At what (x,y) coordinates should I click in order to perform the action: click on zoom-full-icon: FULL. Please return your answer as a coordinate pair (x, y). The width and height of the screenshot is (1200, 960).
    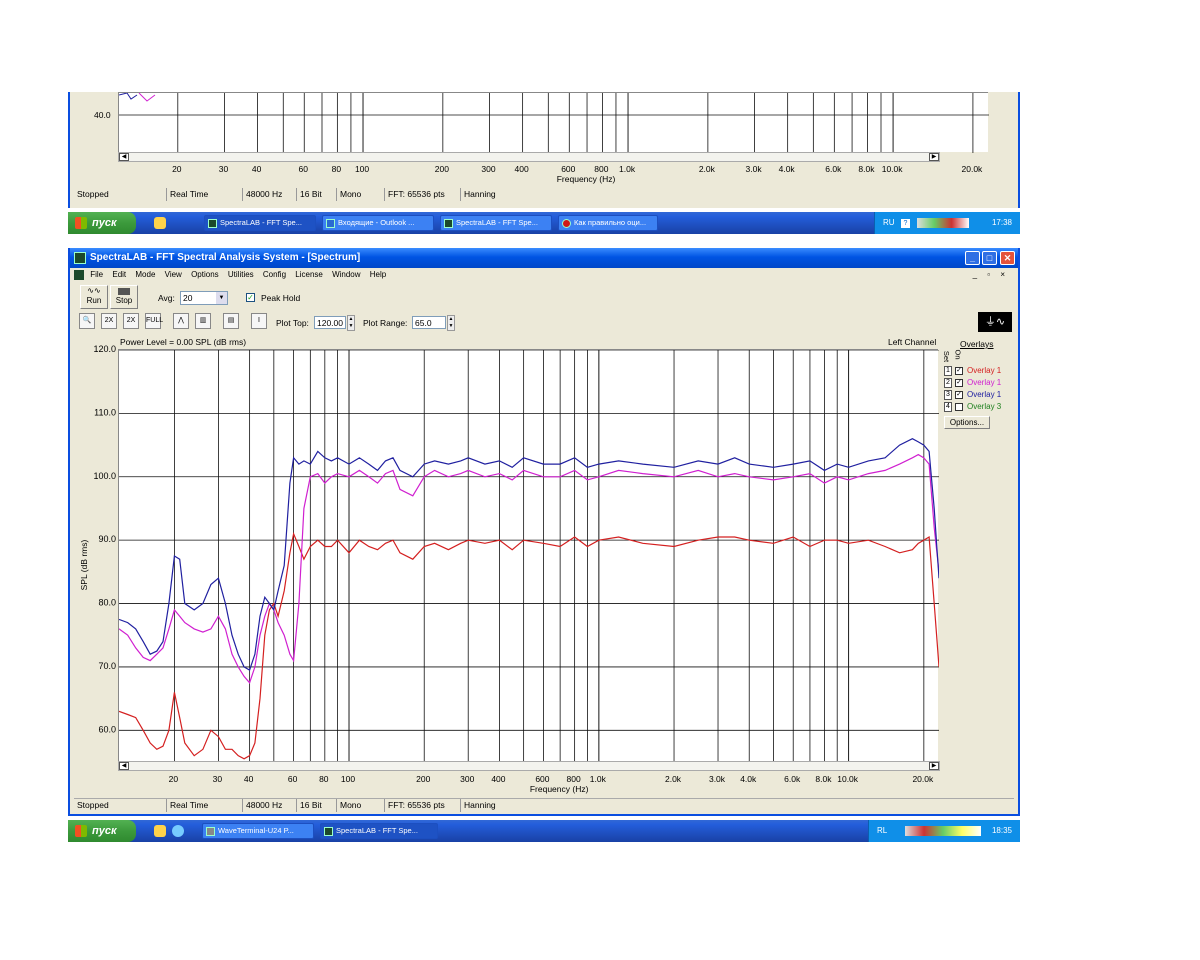
    Looking at the image, I should click on (154, 321).